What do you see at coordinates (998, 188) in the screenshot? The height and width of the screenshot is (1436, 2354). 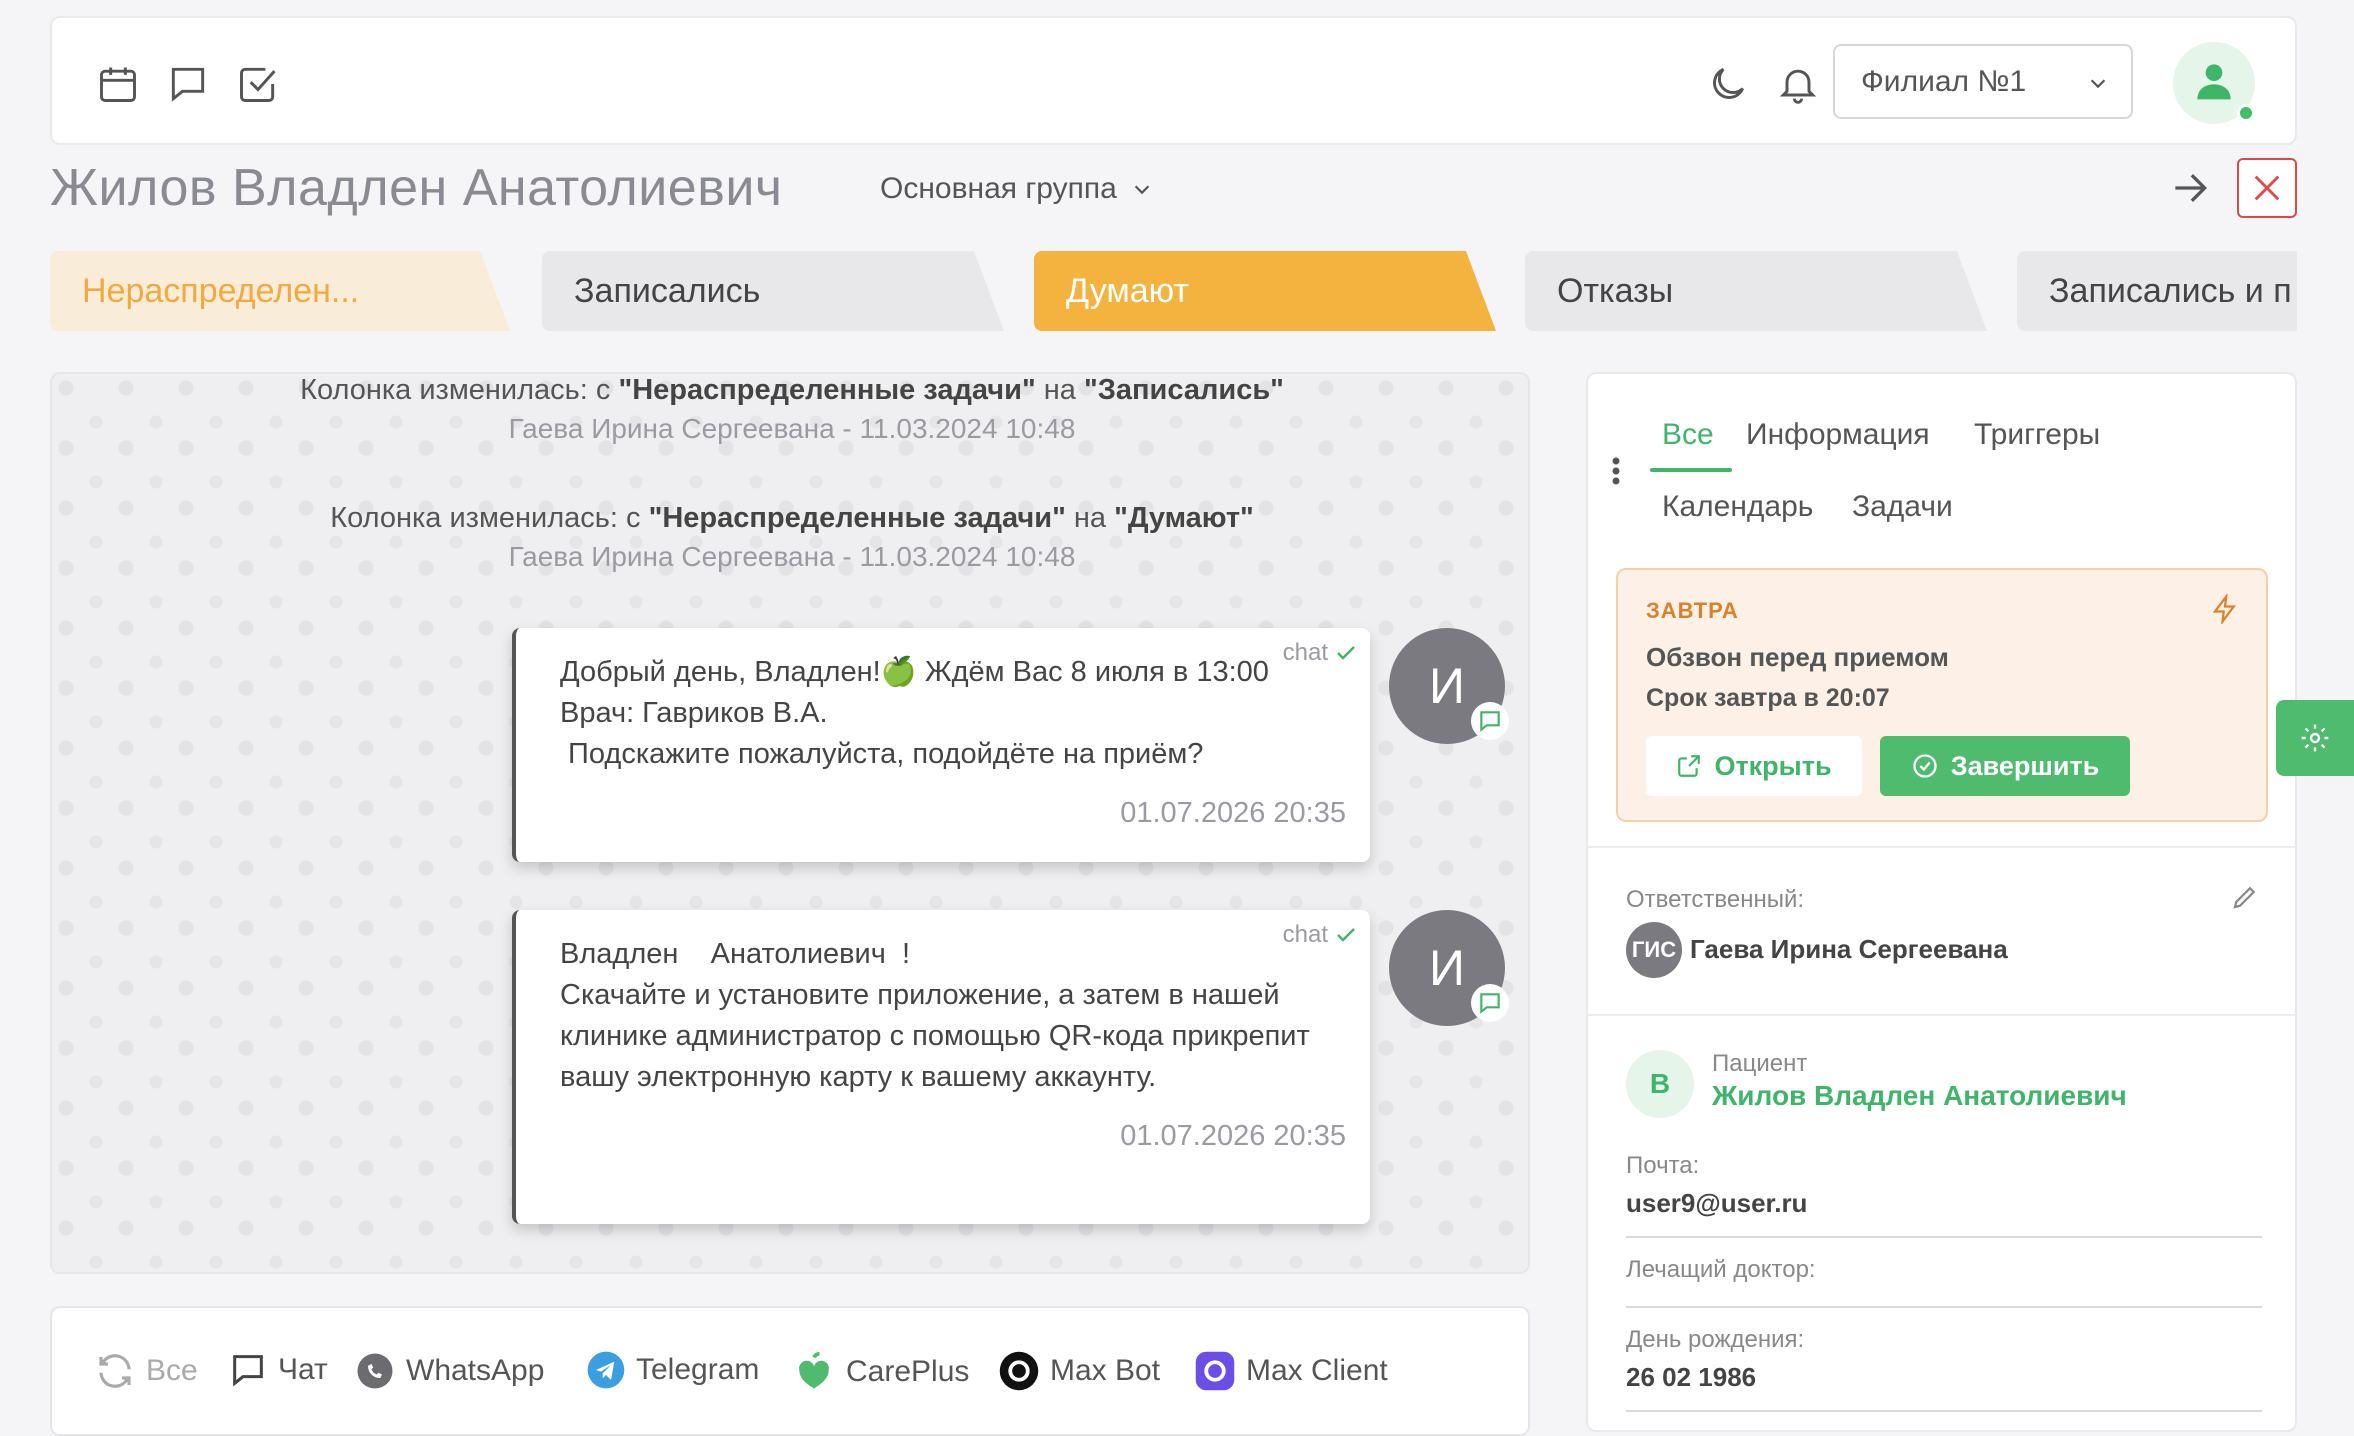 I see `group-select-value: Основная группа` at bounding box center [998, 188].